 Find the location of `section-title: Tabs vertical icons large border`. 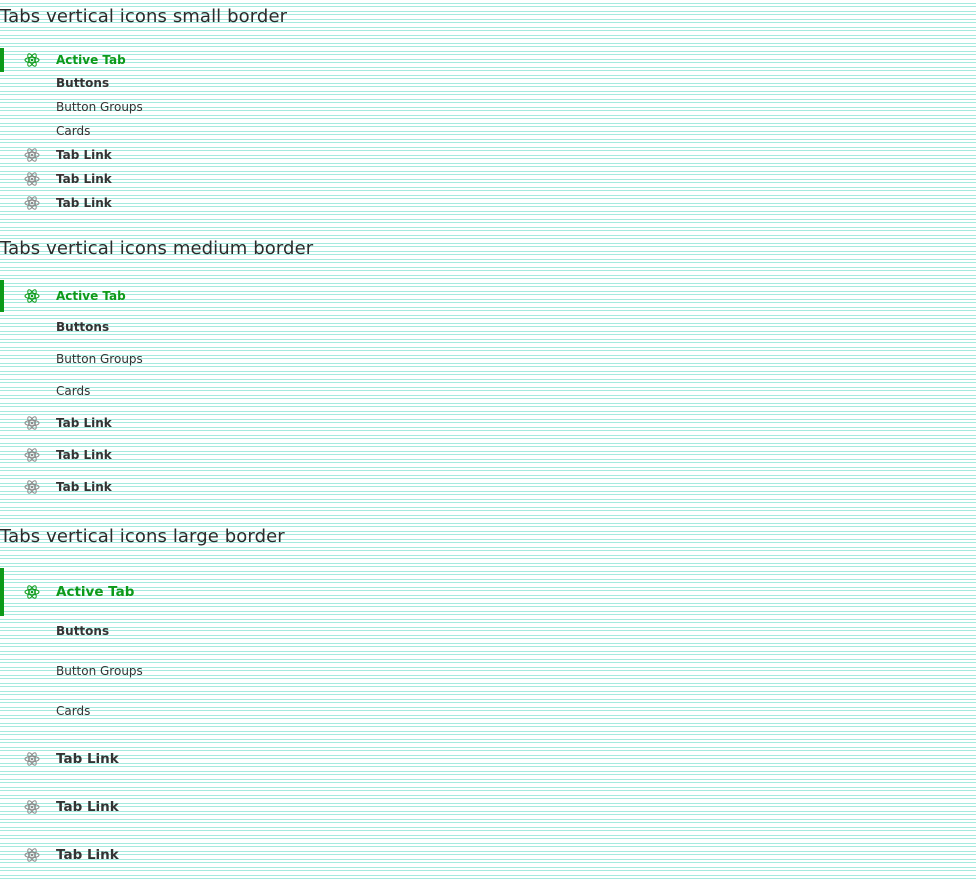

section-title: Tabs vertical icons large border is located at coordinates (142, 536).